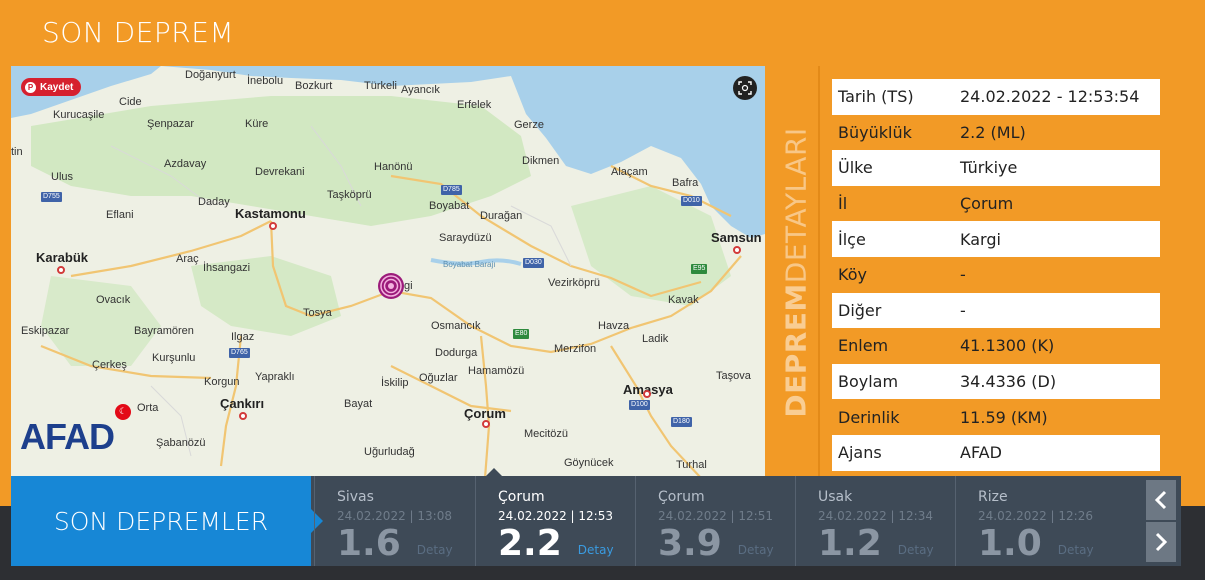 The image size is (1205, 580). What do you see at coordinates (148, 408) in the screenshot?
I see `map-label: Orta` at bounding box center [148, 408].